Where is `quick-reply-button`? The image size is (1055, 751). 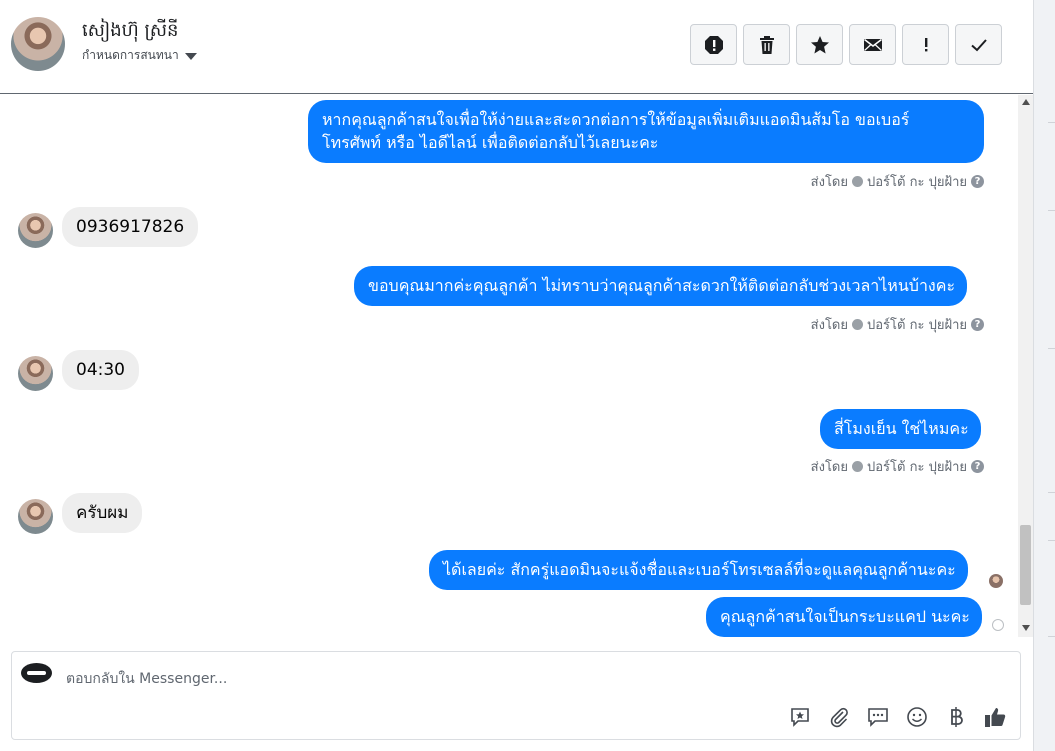 quick-reply-button is located at coordinates (878, 717).